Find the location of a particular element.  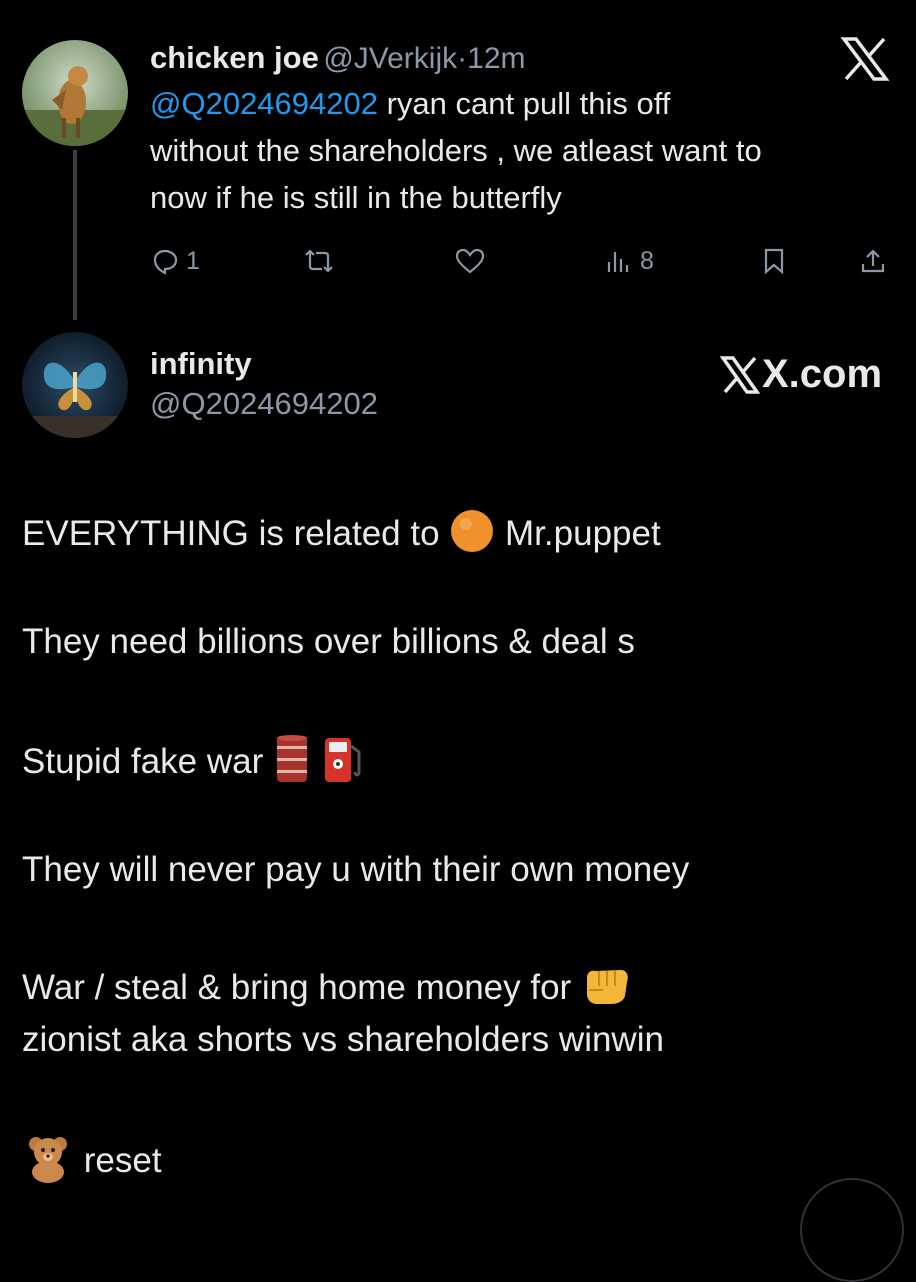

repost-button is located at coordinates (319, 261).